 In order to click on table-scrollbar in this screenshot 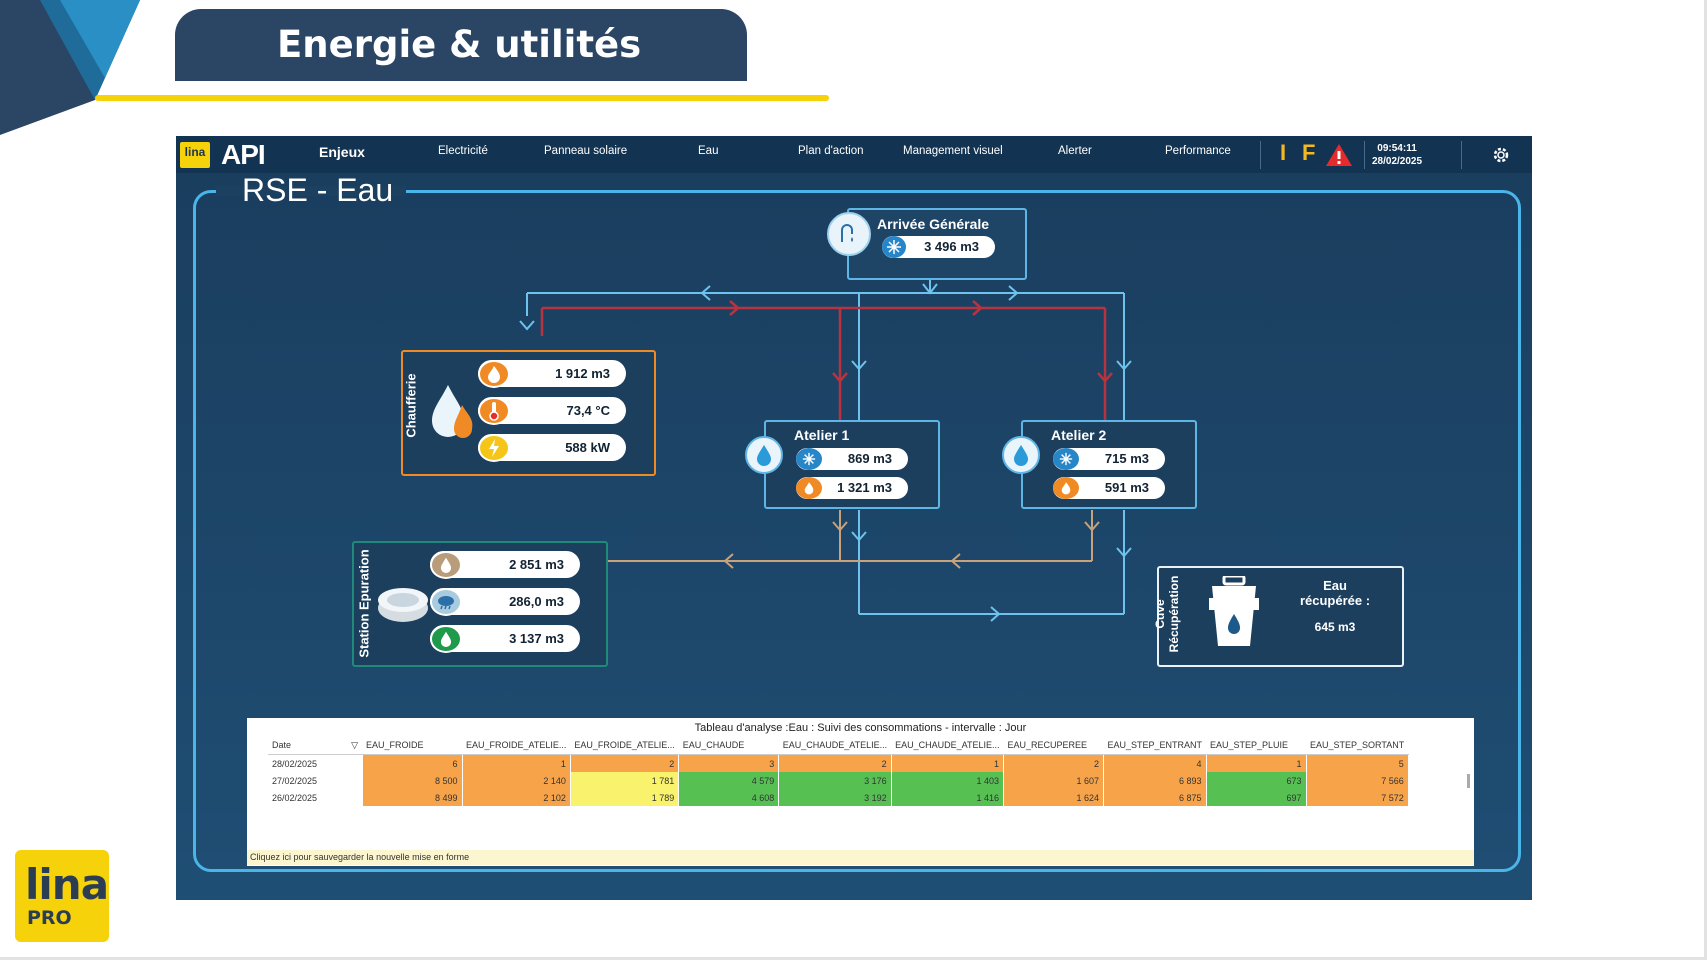, I will do `click(1468, 781)`.